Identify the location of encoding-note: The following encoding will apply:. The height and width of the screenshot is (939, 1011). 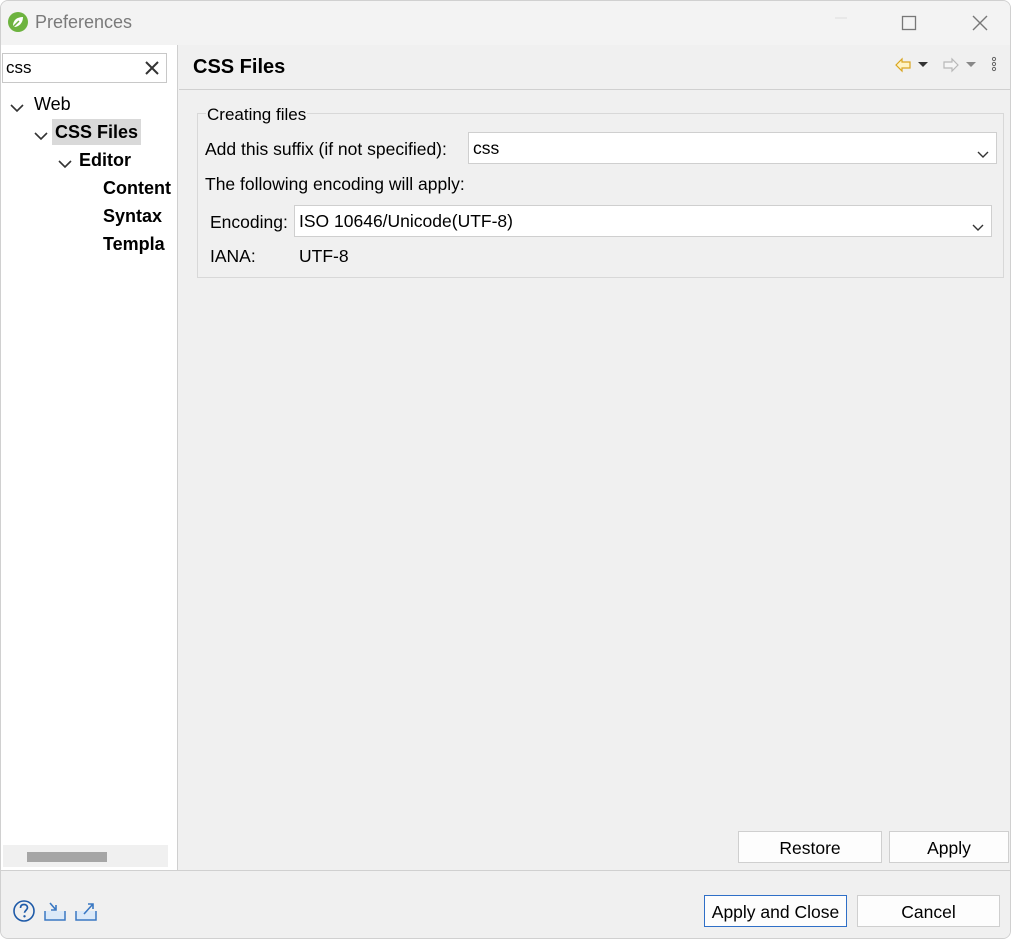
(335, 184).